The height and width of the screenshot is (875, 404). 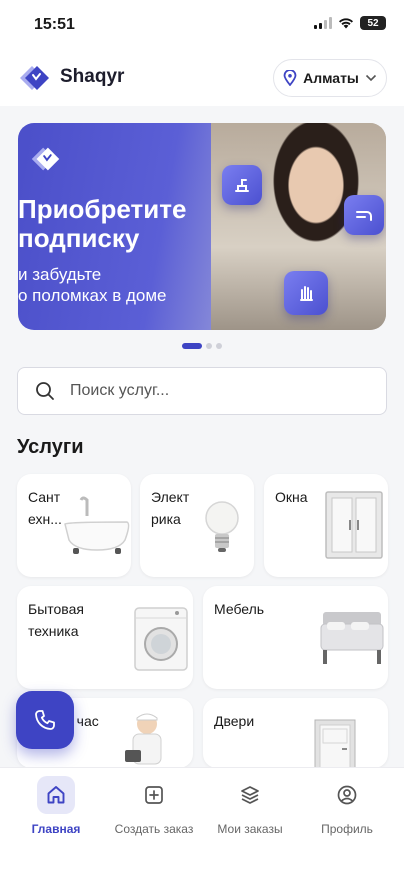 I want to click on location-pin-icon, so click(x=290, y=78).